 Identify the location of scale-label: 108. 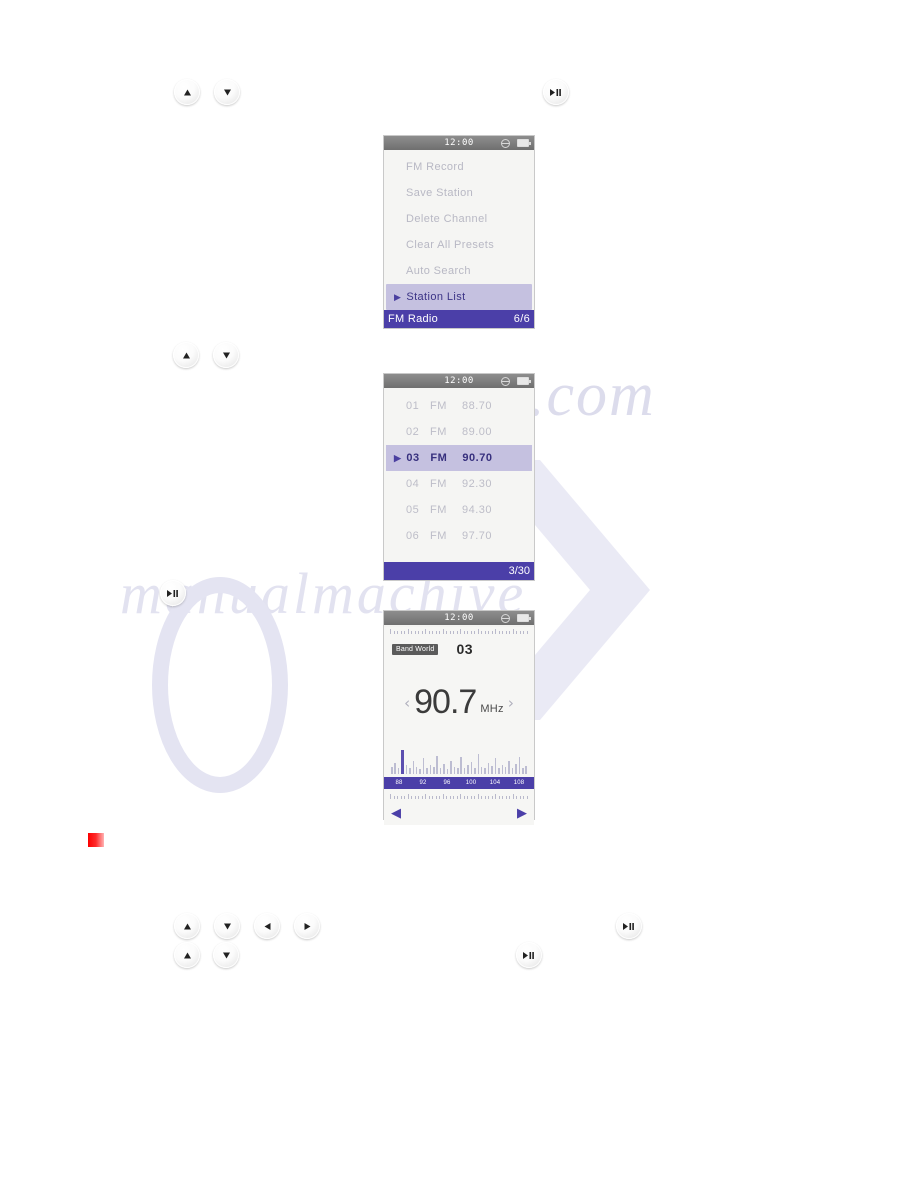
(519, 783).